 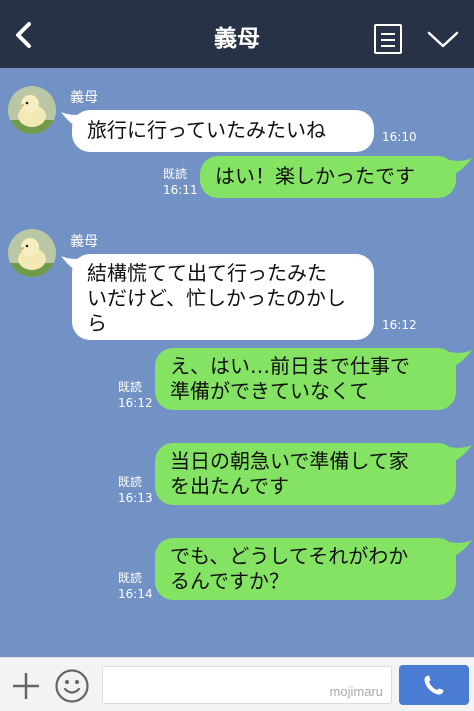 I want to click on message-bubble-outgoing: 当日の朝急いで準備して家 を出たんです, so click(x=305, y=474).